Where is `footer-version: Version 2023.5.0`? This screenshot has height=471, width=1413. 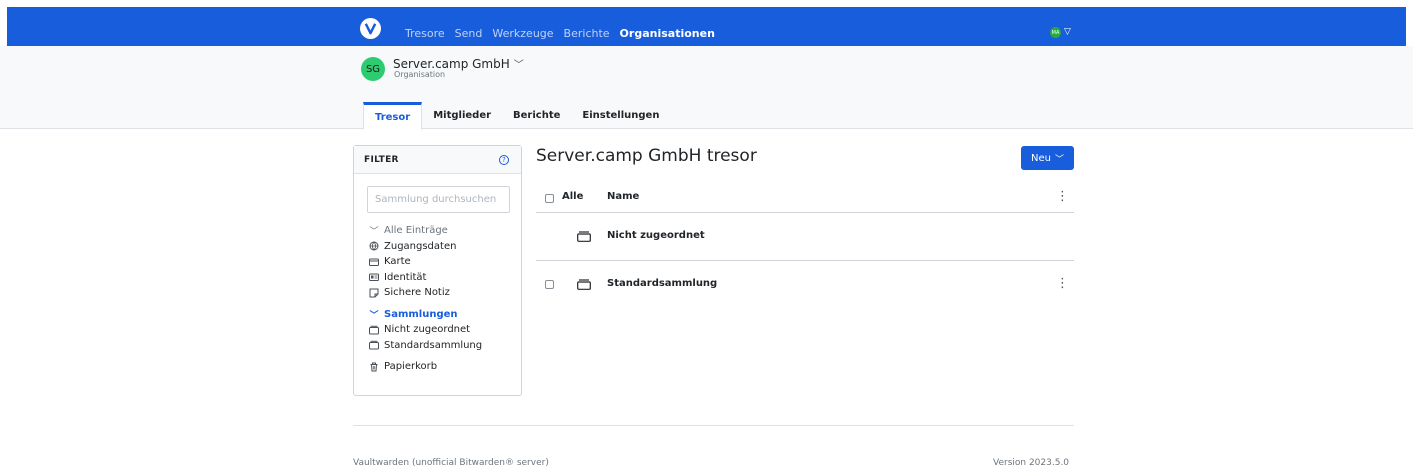
footer-version: Version 2023.5.0 is located at coordinates (1031, 463).